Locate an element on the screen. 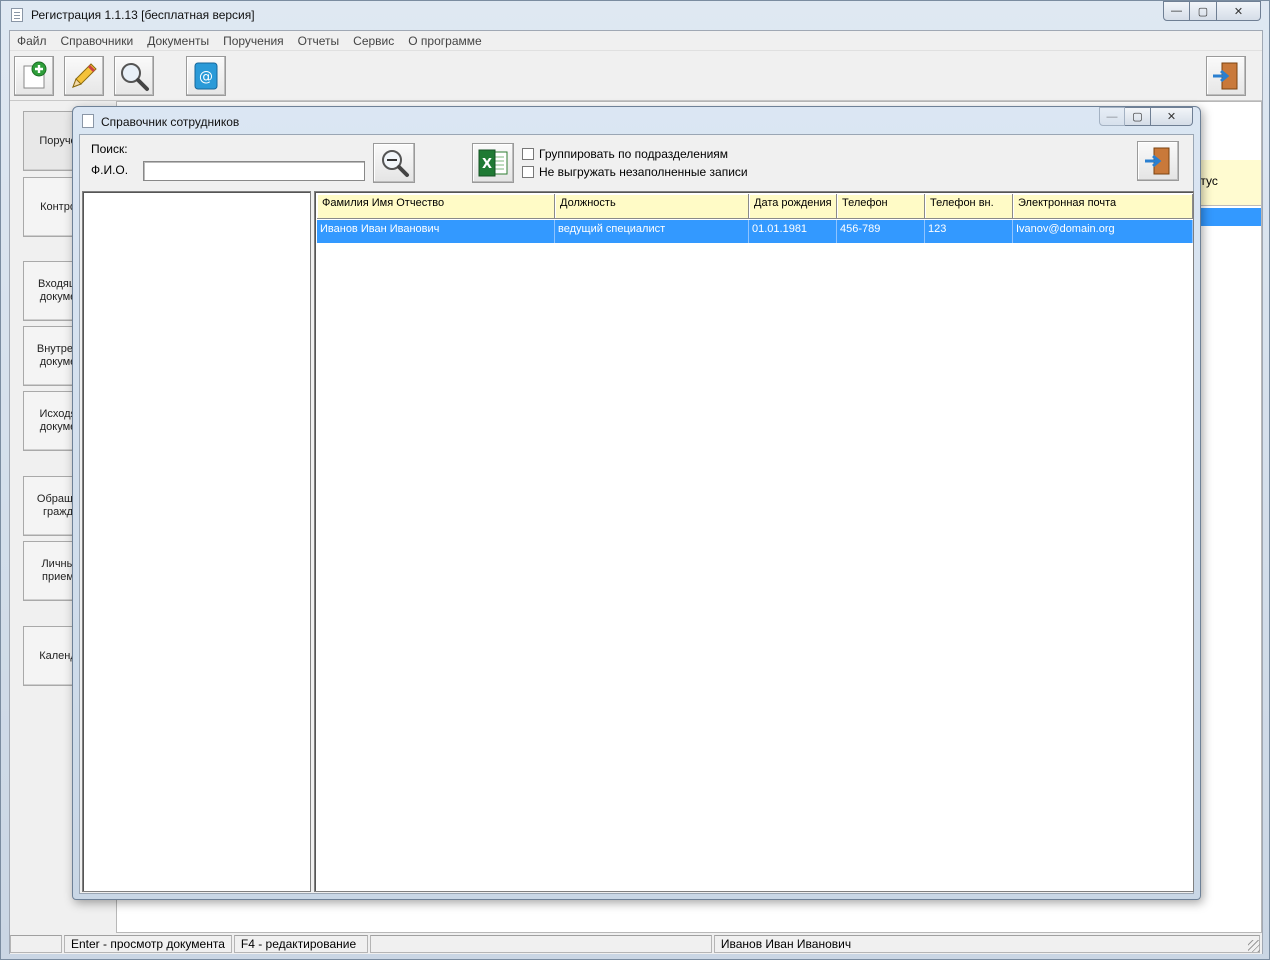 Image resolution: width=1270 pixels, height=960 pixels. menu-assignments: Поручения is located at coordinates (253, 41).